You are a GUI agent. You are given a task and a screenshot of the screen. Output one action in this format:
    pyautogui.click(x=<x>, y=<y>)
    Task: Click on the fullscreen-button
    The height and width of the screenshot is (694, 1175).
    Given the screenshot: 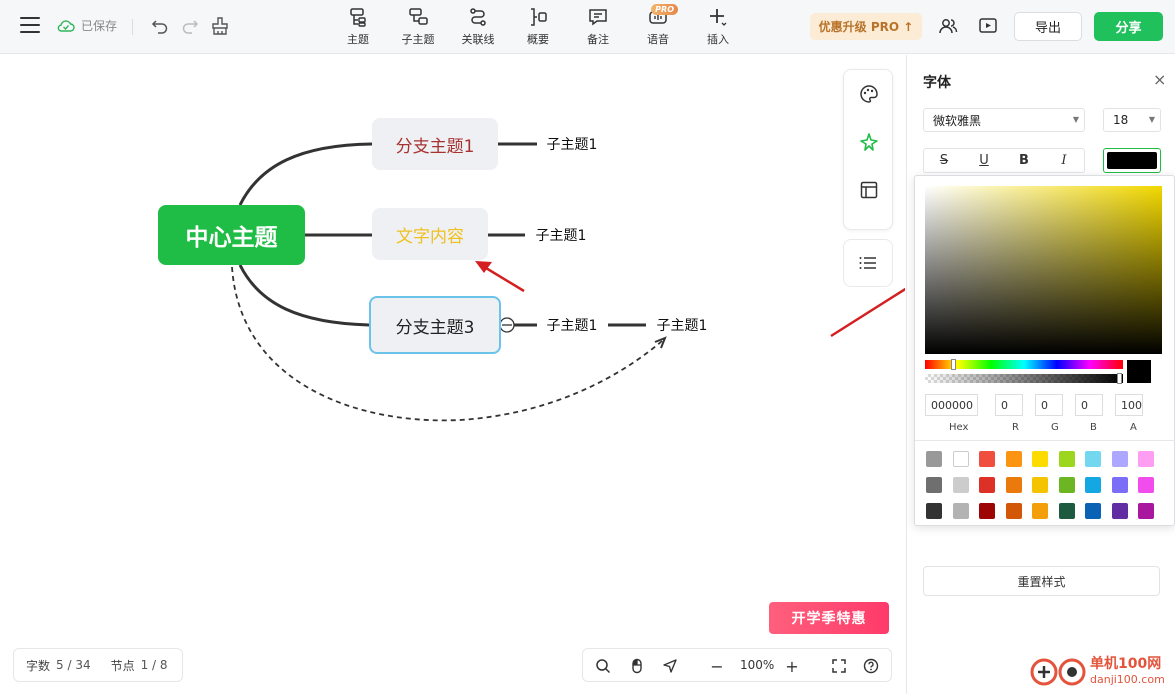 What is the action you would take?
    pyautogui.click(x=839, y=666)
    